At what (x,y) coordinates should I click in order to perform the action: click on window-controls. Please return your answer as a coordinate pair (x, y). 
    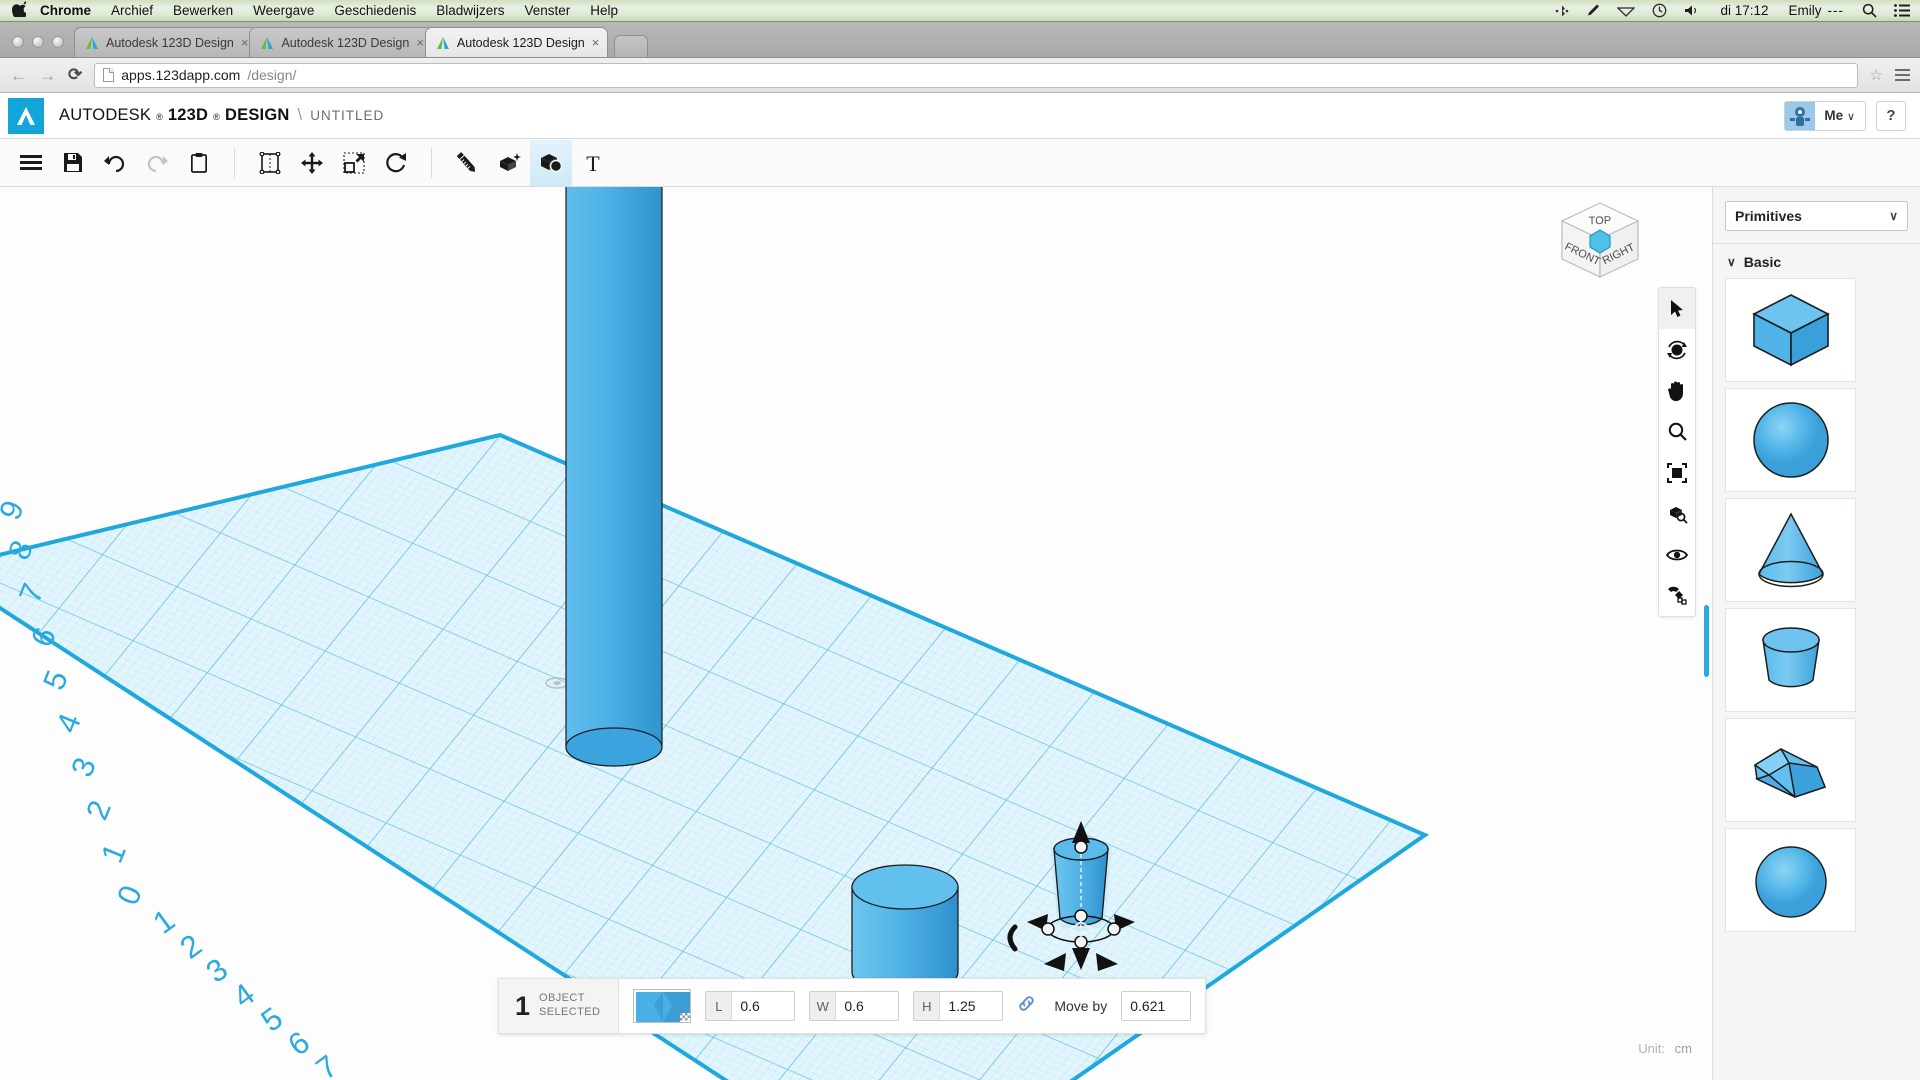
    Looking at the image, I should click on (40, 46).